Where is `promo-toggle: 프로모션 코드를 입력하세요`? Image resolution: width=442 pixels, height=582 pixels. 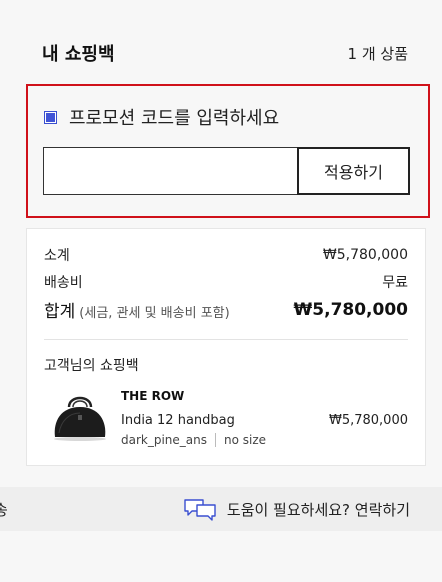
promo-toggle: 프로모션 코드를 입력하세요 is located at coordinates (161, 117).